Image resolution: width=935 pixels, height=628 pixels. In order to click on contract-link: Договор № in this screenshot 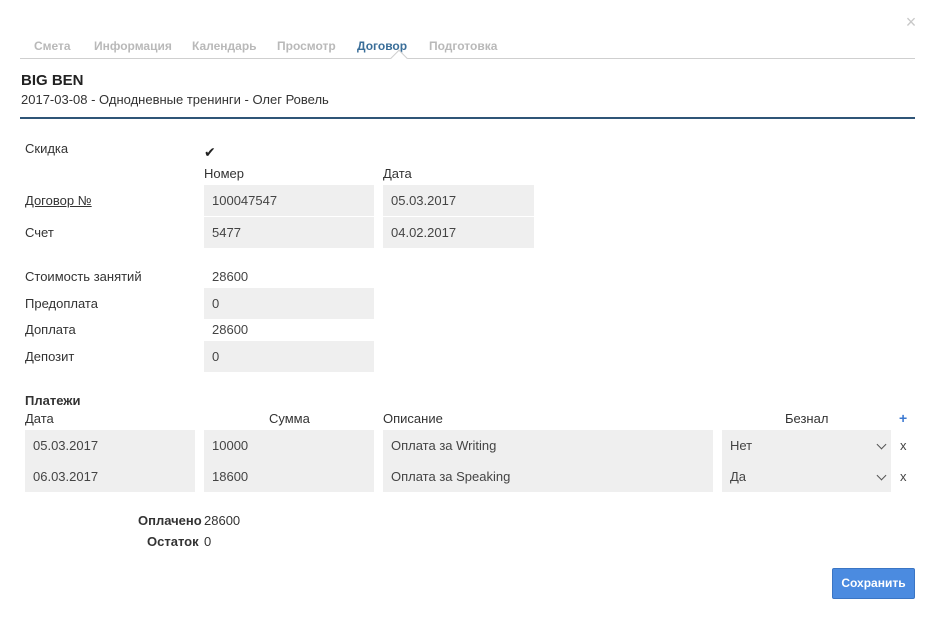, I will do `click(58, 200)`.